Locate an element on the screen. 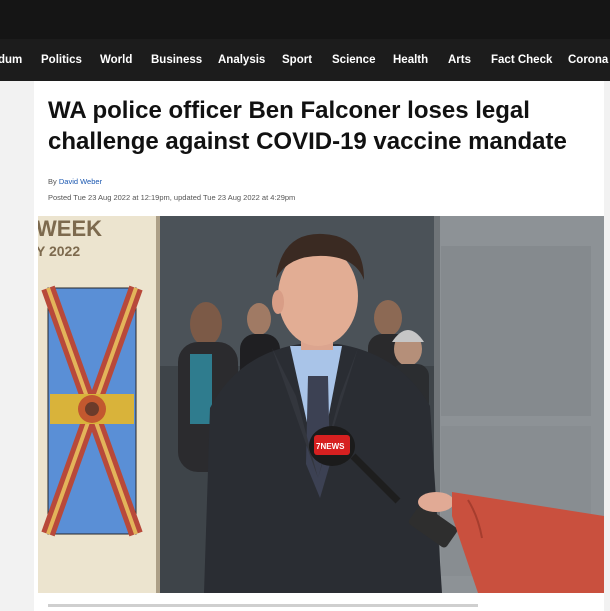  nav-item-coronavirus: Corona is located at coordinates (589, 60).